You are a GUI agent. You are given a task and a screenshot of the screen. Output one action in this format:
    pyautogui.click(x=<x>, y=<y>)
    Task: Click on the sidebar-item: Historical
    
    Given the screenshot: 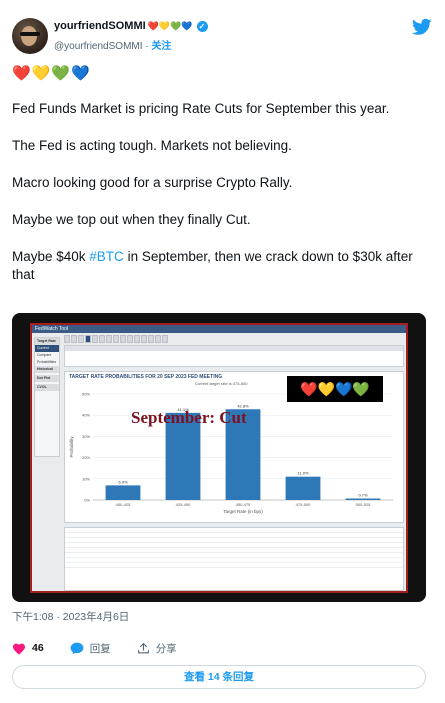 What is the action you would take?
    pyautogui.click(x=47, y=369)
    